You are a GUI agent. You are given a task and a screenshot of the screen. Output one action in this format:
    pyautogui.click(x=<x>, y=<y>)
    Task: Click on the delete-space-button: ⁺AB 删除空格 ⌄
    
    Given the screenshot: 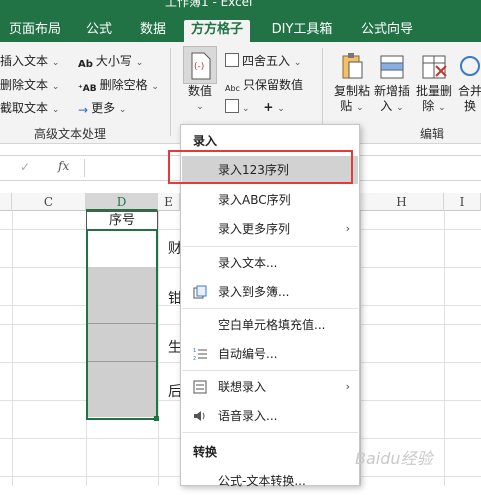 What is the action you would take?
    pyautogui.click(x=118, y=87)
    